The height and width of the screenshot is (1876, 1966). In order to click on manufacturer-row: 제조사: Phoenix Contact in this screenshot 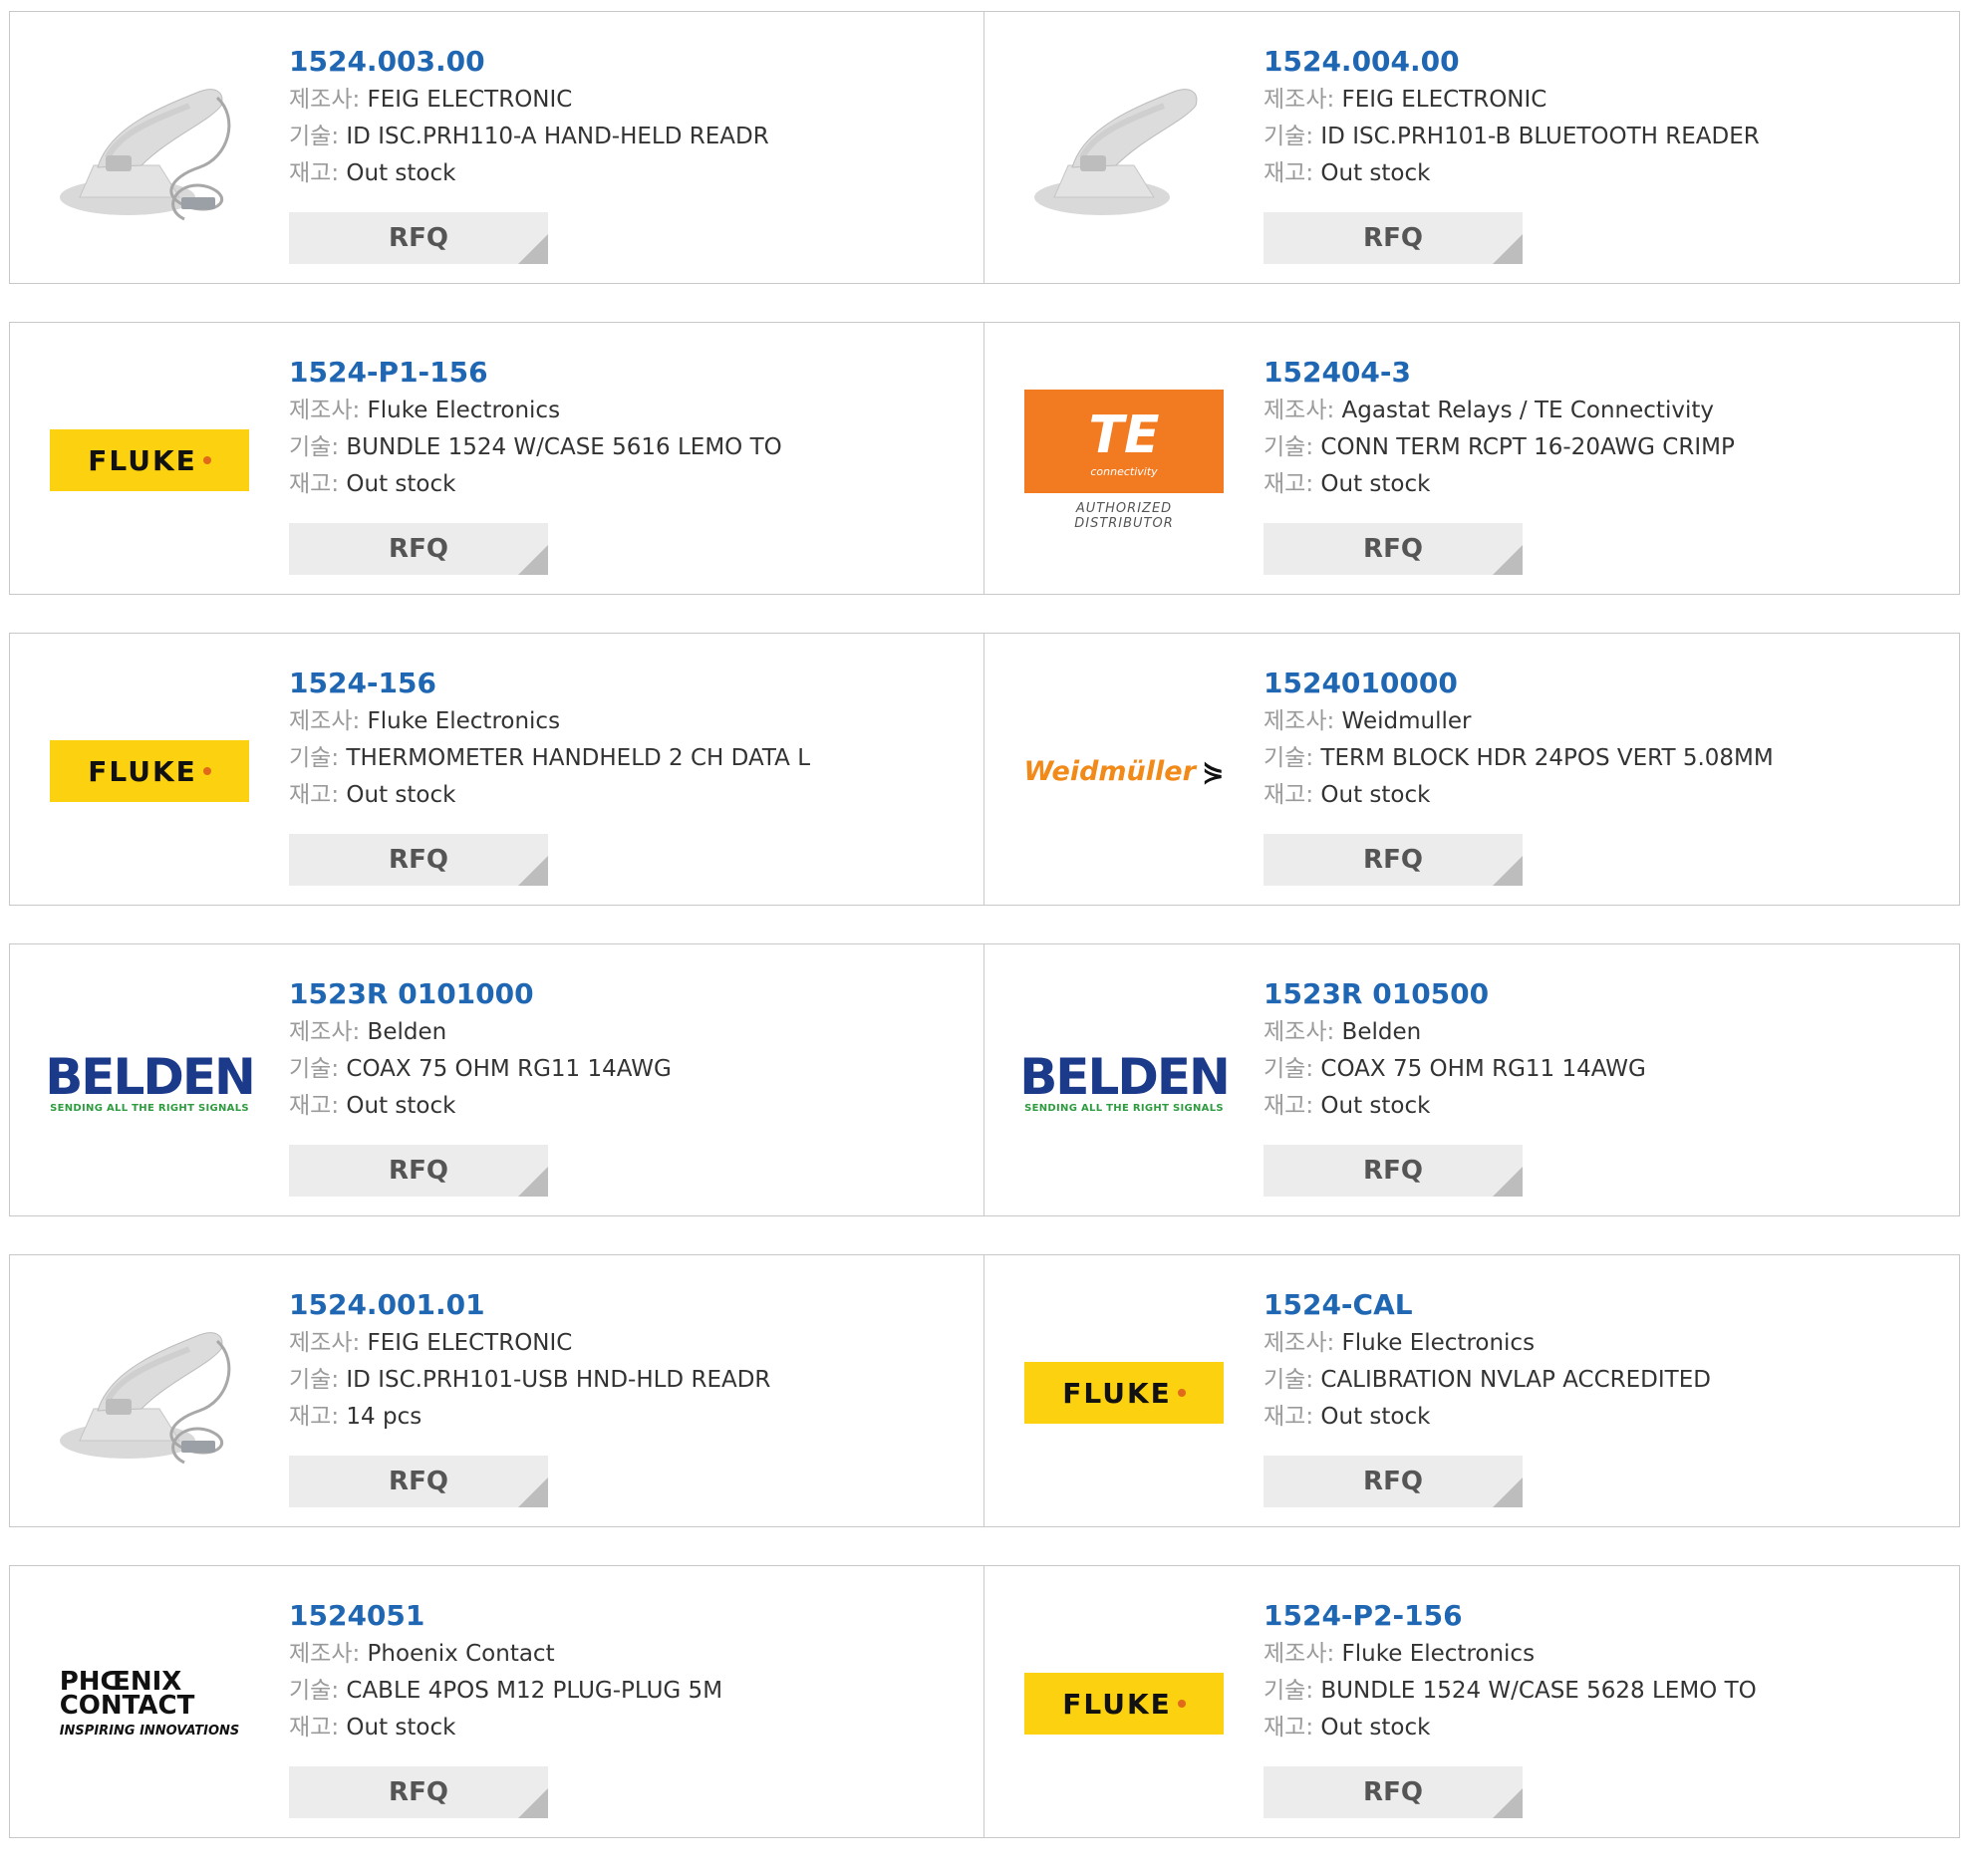, I will do `click(505, 1655)`.